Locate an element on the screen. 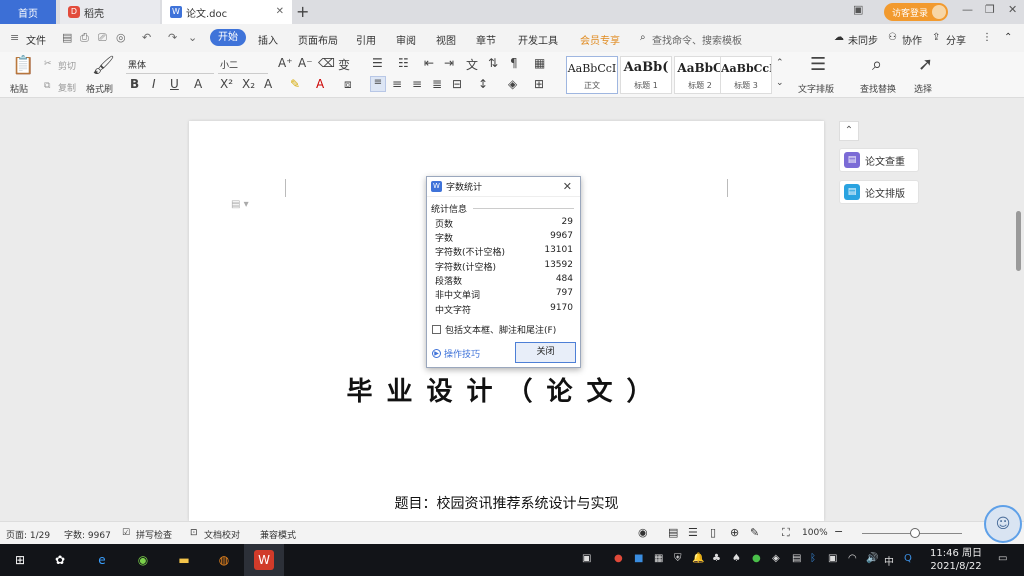 This screenshot has width=1024, height=576. collab-button: 协作 is located at coordinates (912, 39).